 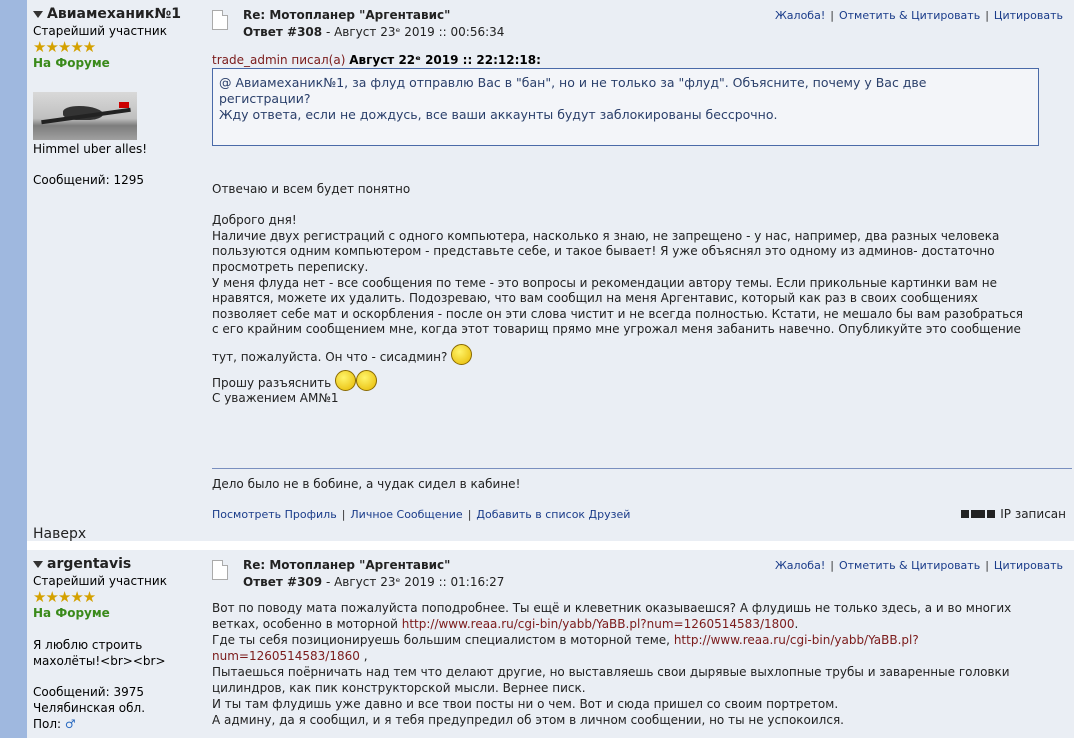 I want to click on author-name: Авиамеханик№1, so click(x=118, y=14).